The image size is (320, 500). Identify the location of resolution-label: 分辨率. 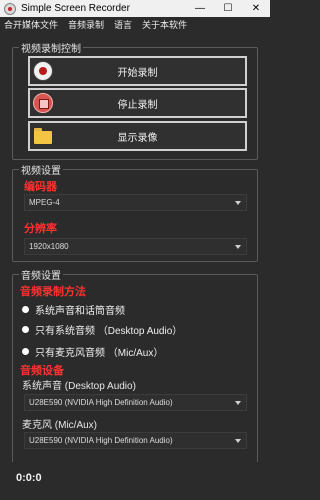
(40, 229).